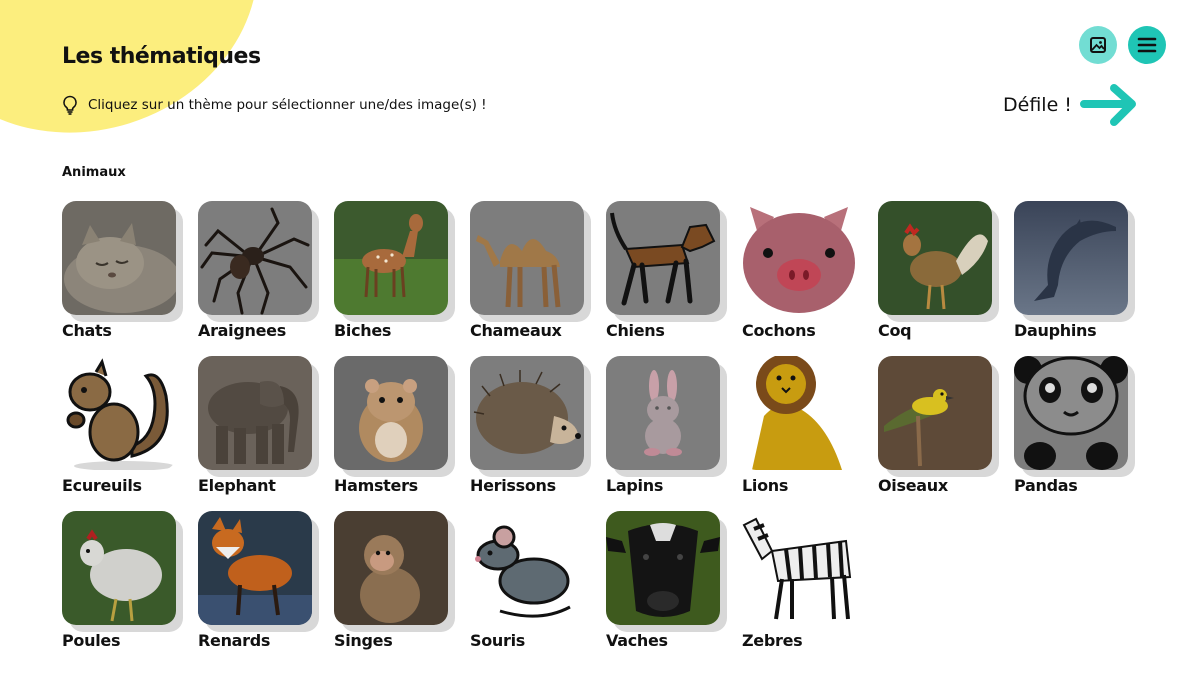 Image resolution: width=1193 pixels, height=687 pixels. What do you see at coordinates (1037, 105) in the screenshot?
I see `scroll-hint-text: Défile !` at bounding box center [1037, 105].